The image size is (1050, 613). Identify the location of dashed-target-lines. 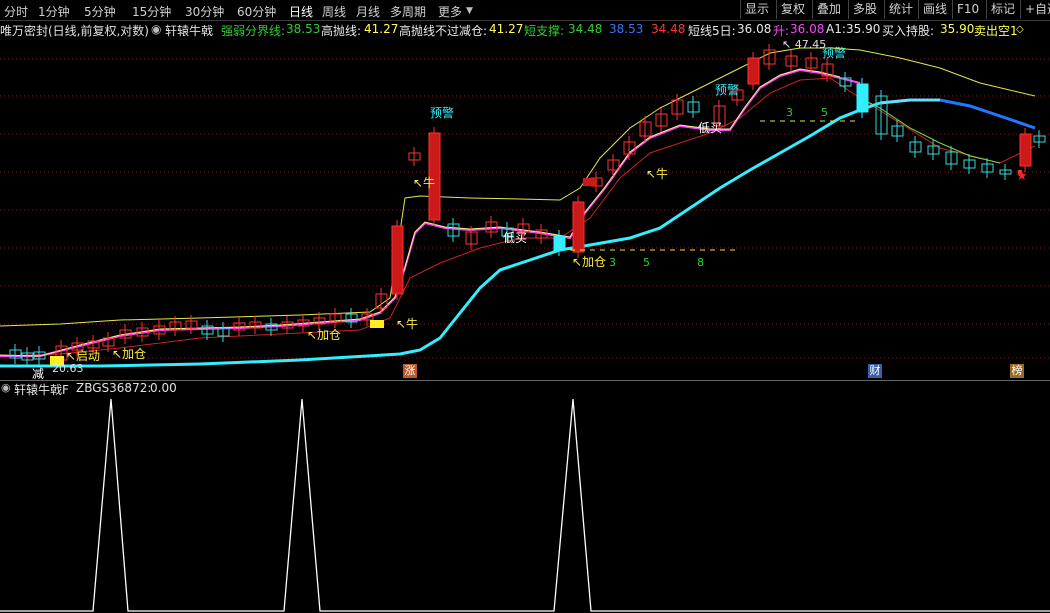
(715, 185).